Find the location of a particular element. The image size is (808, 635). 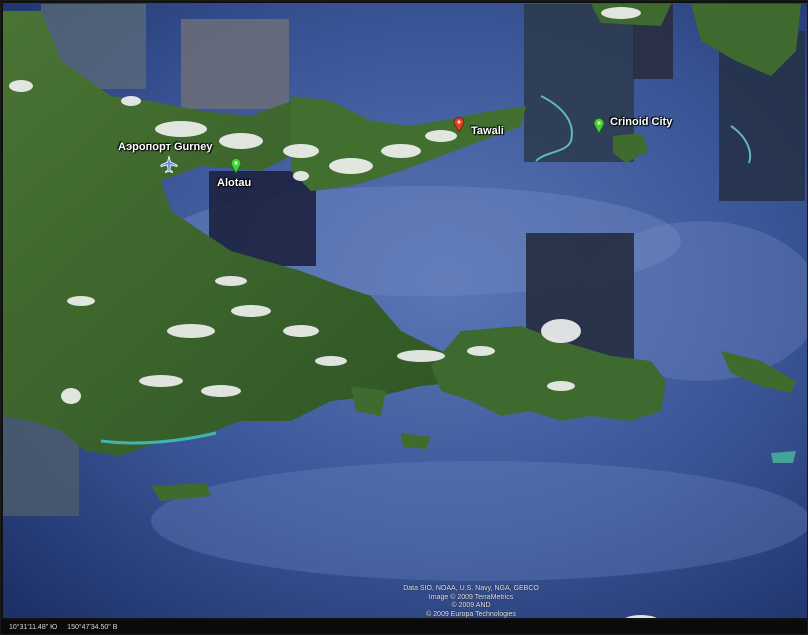

coordinates-status-bar: 10°31'11.48" Ю 150°47'34.50" В is located at coordinates (404, 627).